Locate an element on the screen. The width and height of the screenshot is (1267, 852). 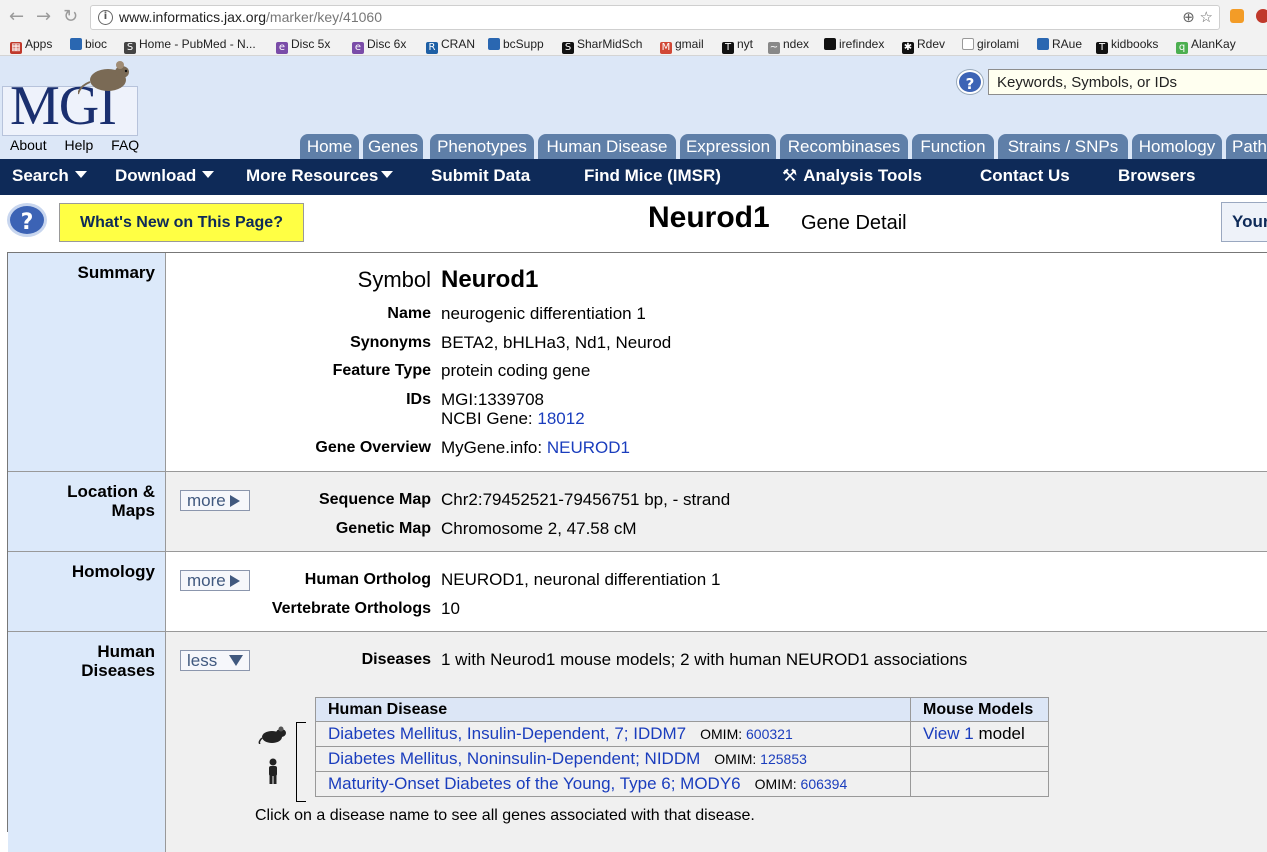
bookmark-nyt: Tnyt is located at coordinates (737, 45).